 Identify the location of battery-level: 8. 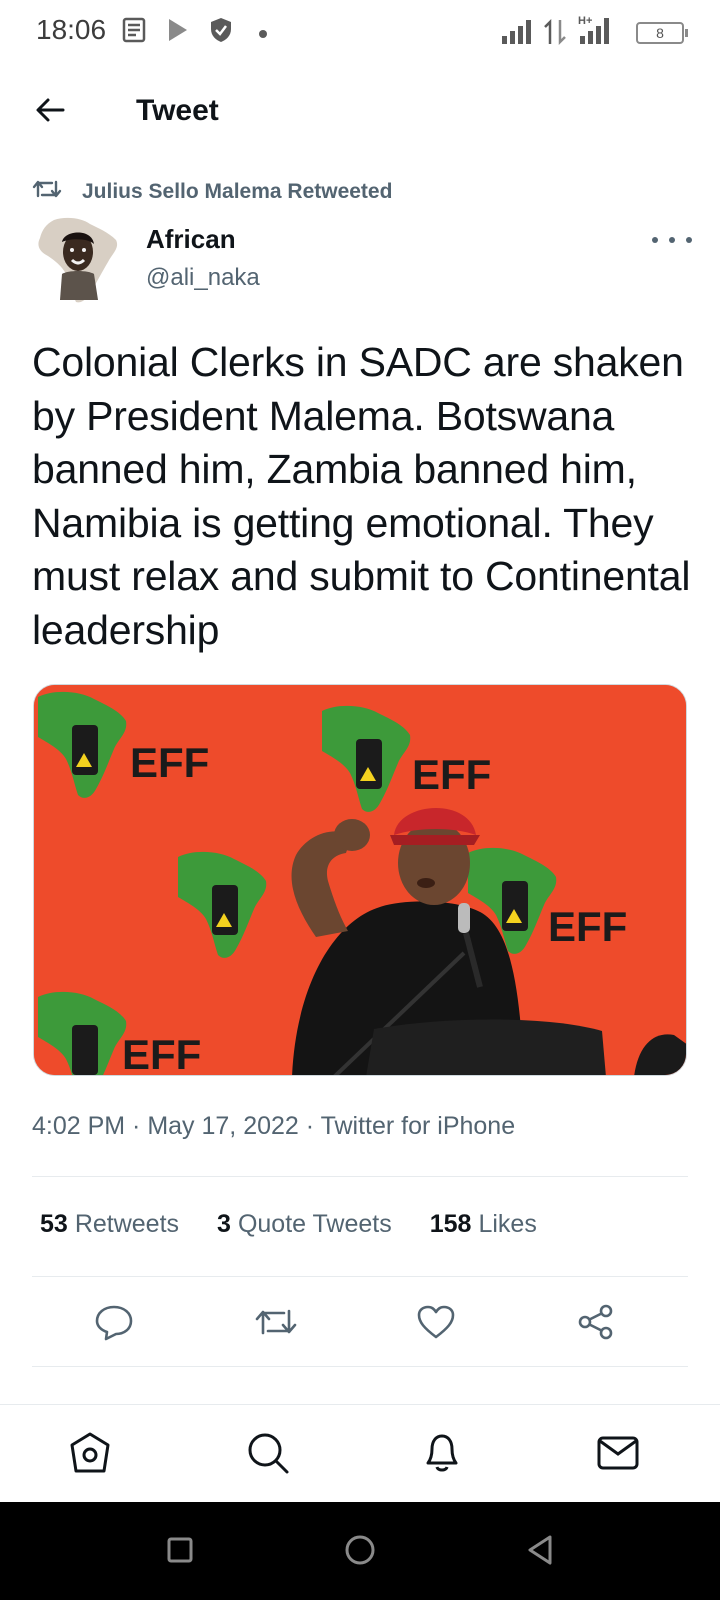
(660, 33).